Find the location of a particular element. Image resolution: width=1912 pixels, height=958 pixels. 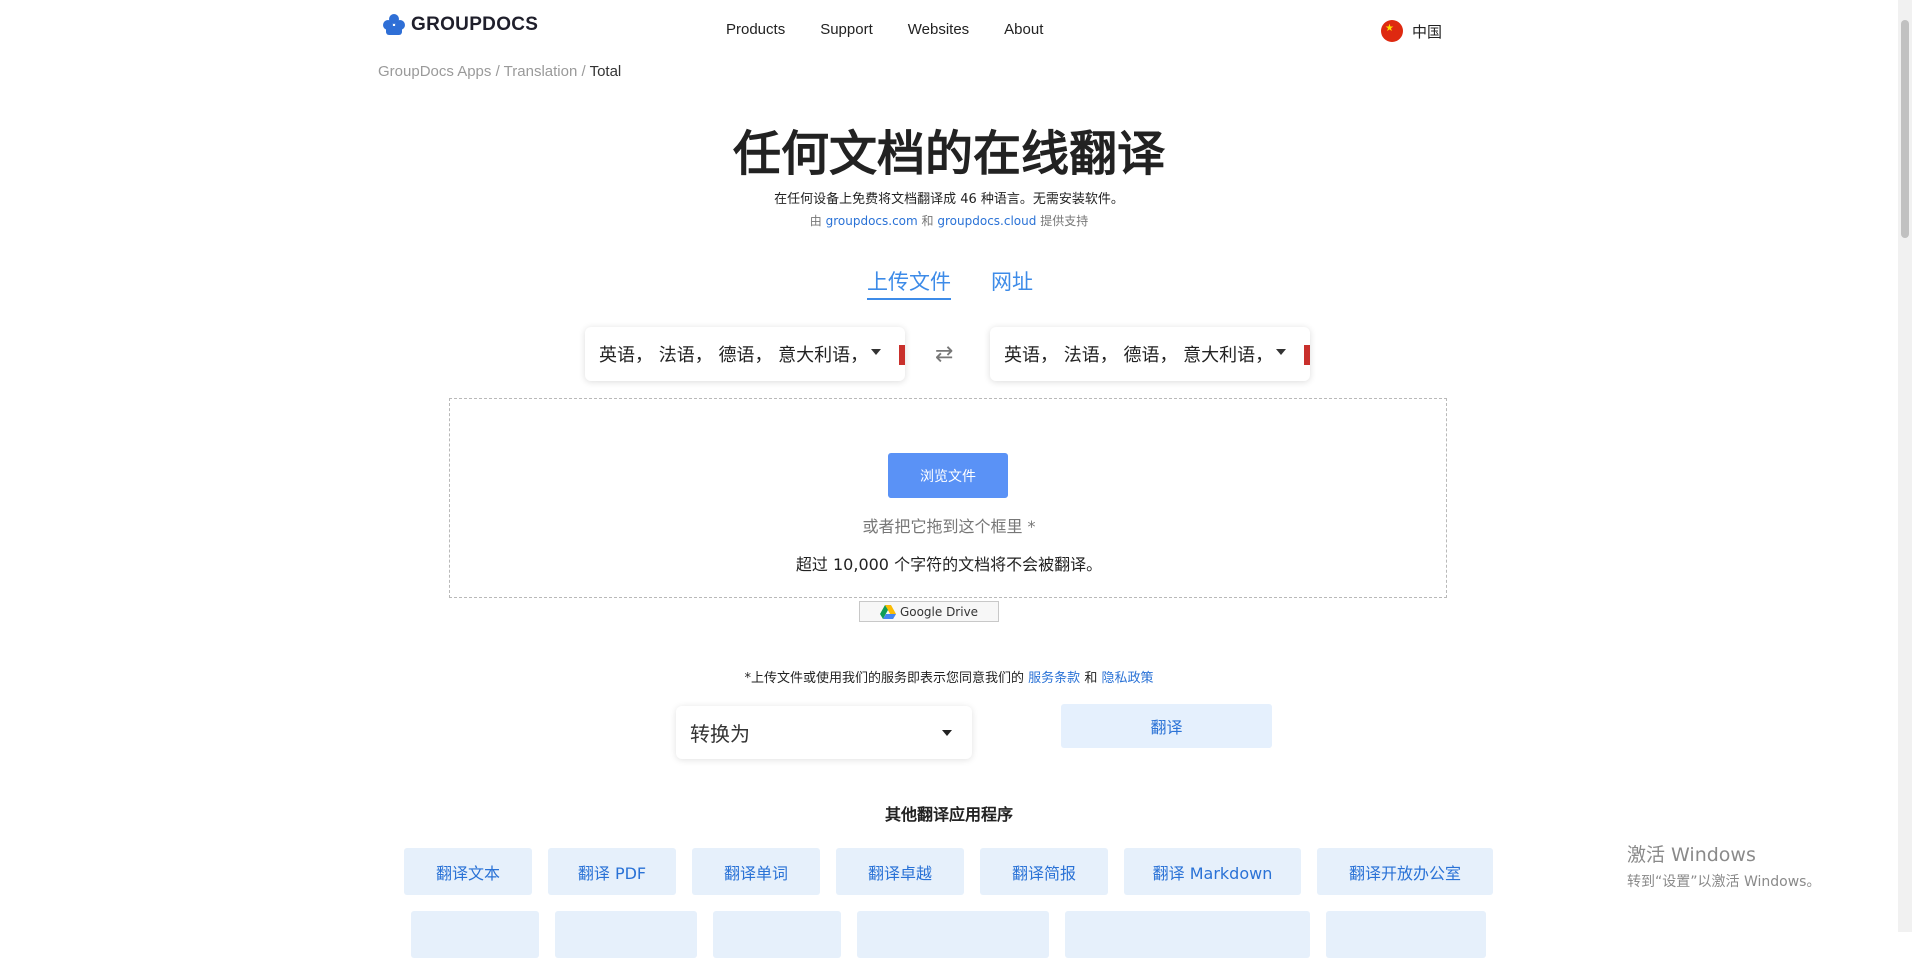

powered-suffix: 提供支持 is located at coordinates (1064, 221).